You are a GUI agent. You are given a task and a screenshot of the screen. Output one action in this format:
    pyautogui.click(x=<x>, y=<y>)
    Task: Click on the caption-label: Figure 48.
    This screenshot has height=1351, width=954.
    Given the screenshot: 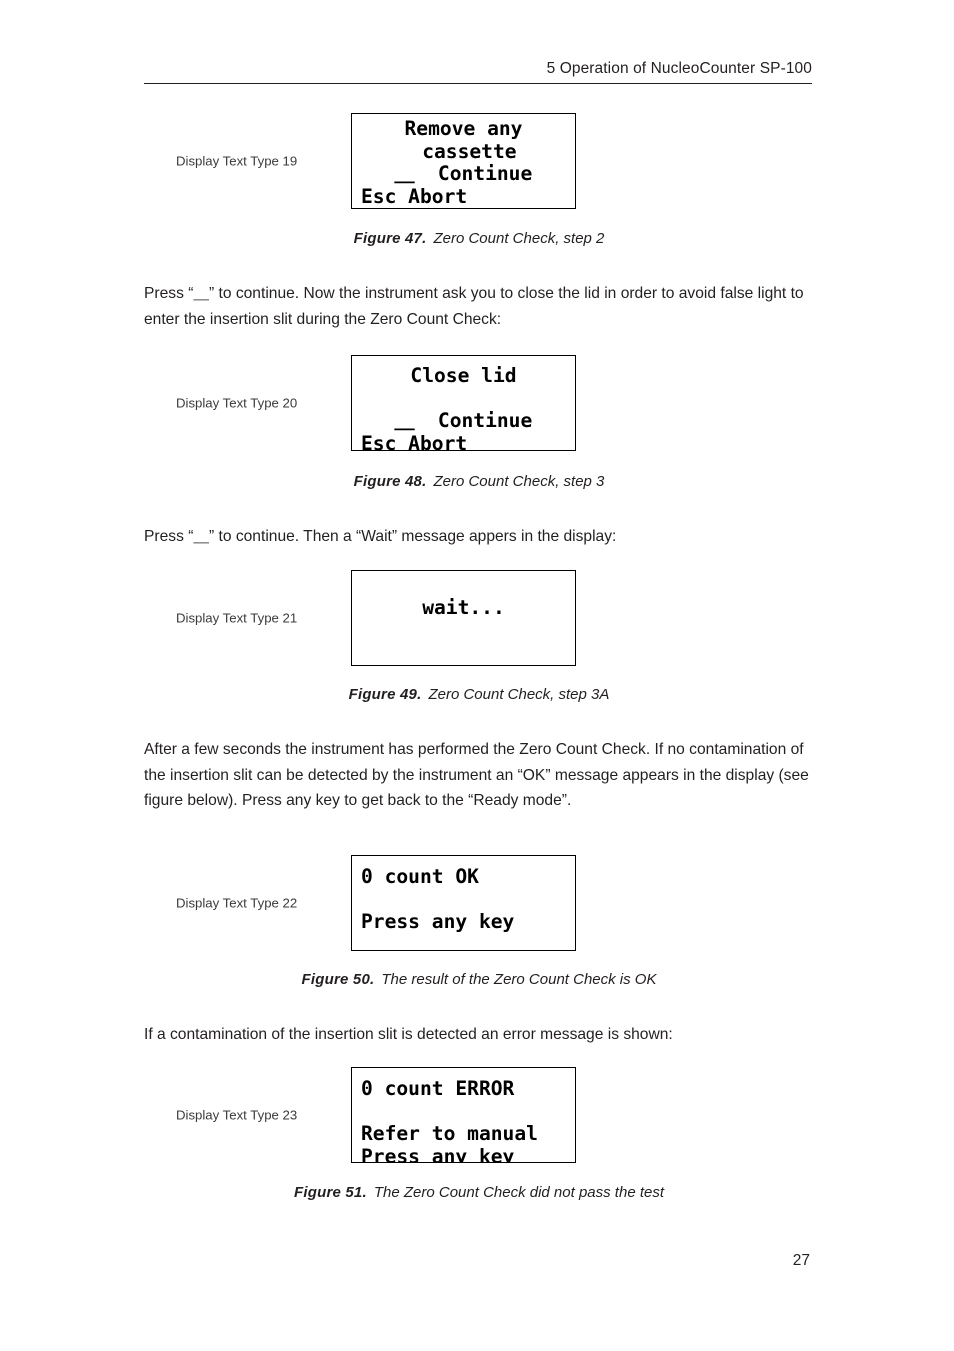 What is the action you would take?
    pyautogui.click(x=390, y=481)
    